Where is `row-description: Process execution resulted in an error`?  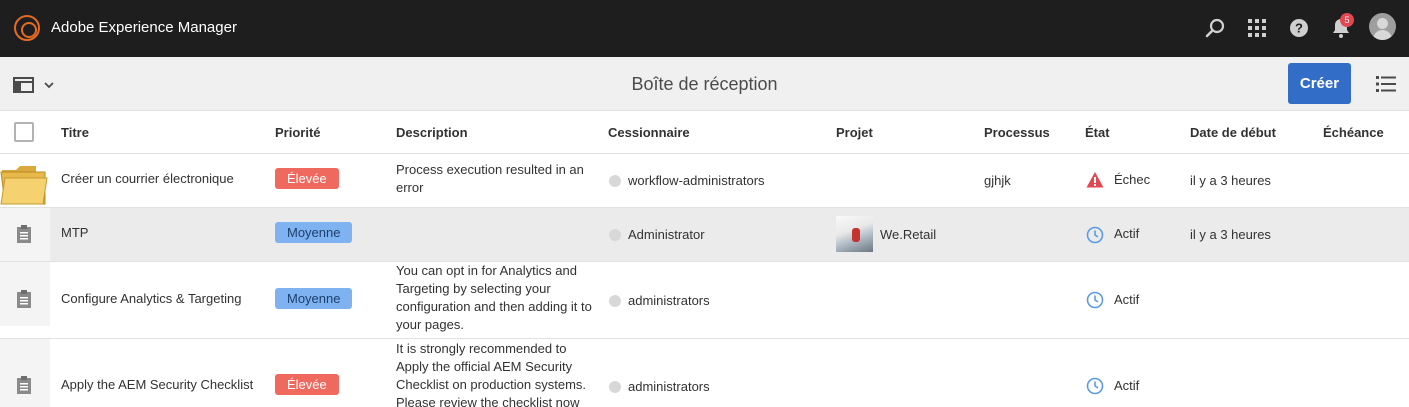
row-description: Process execution resulted in an error is located at coordinates (490, 178).